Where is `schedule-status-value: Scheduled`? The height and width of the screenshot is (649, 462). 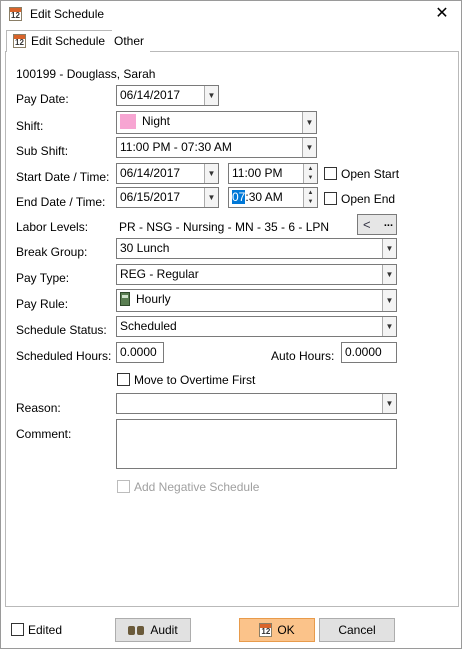
schedule-status-value: Scheduled is located at coordinates (148, 326).